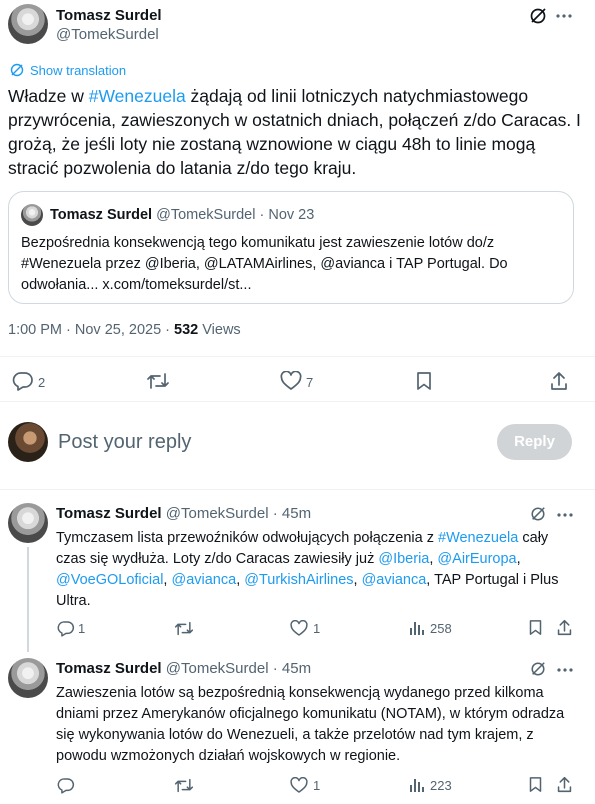 This screenshot has height=804, width=595. What do you see at coordinates (32, 215) in the screenshot?
I see `quoted-author-avatar` at bounding box center [32, 215].